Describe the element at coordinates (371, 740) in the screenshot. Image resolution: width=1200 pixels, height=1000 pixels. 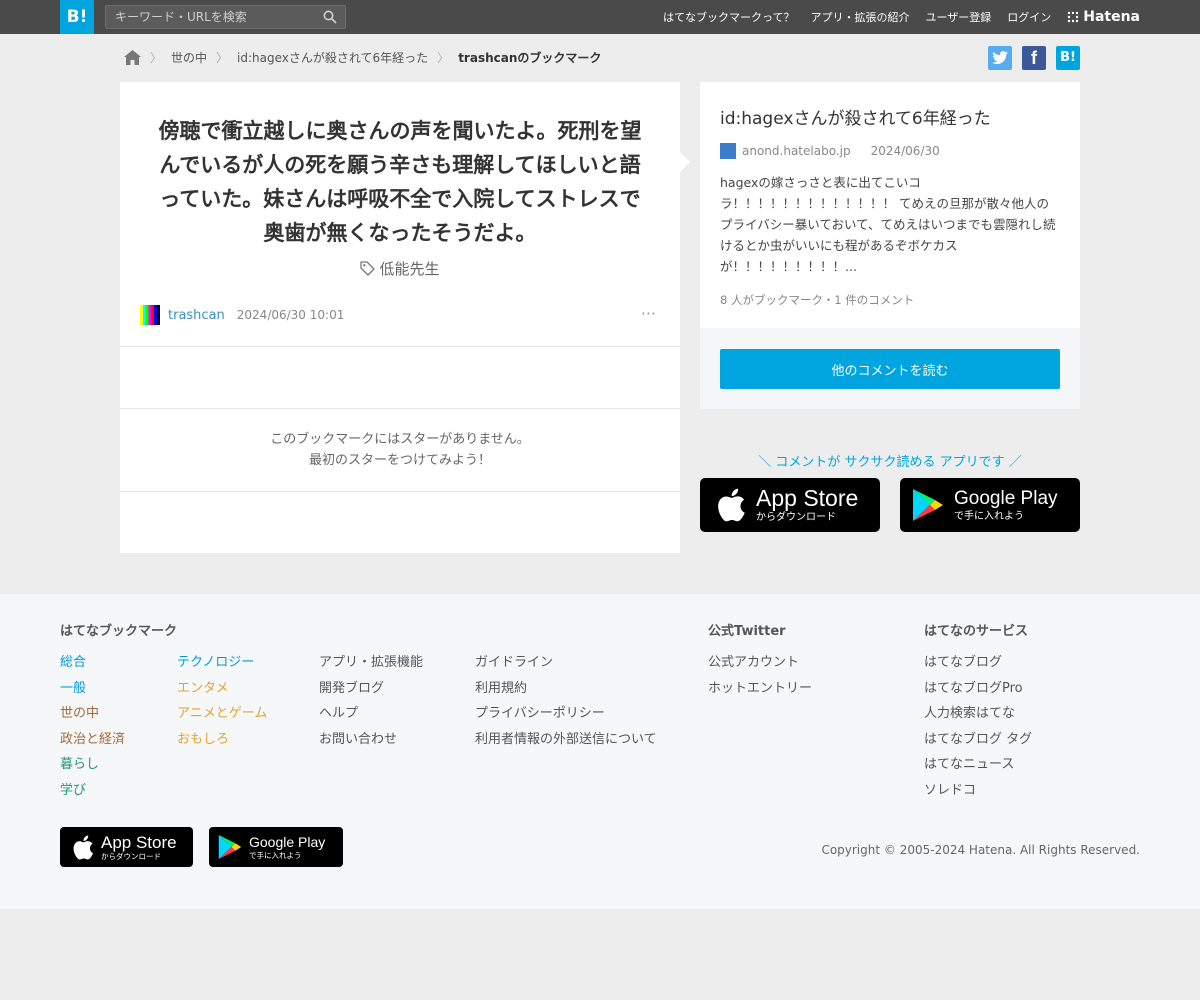
I see `footer-app-link: お問い合わせ` at that location.